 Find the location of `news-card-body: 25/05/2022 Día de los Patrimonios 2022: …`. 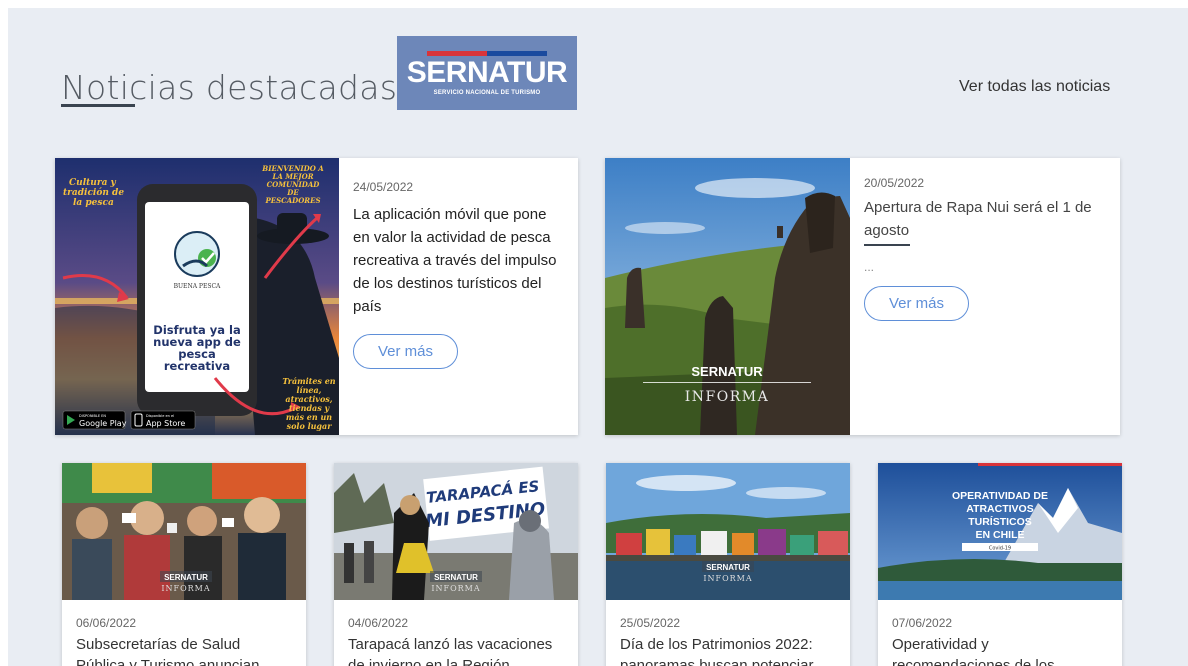

news-card-body: 25/05/2022 Día de los Patrimonios 2022: … is located at coordinates (728, 633).